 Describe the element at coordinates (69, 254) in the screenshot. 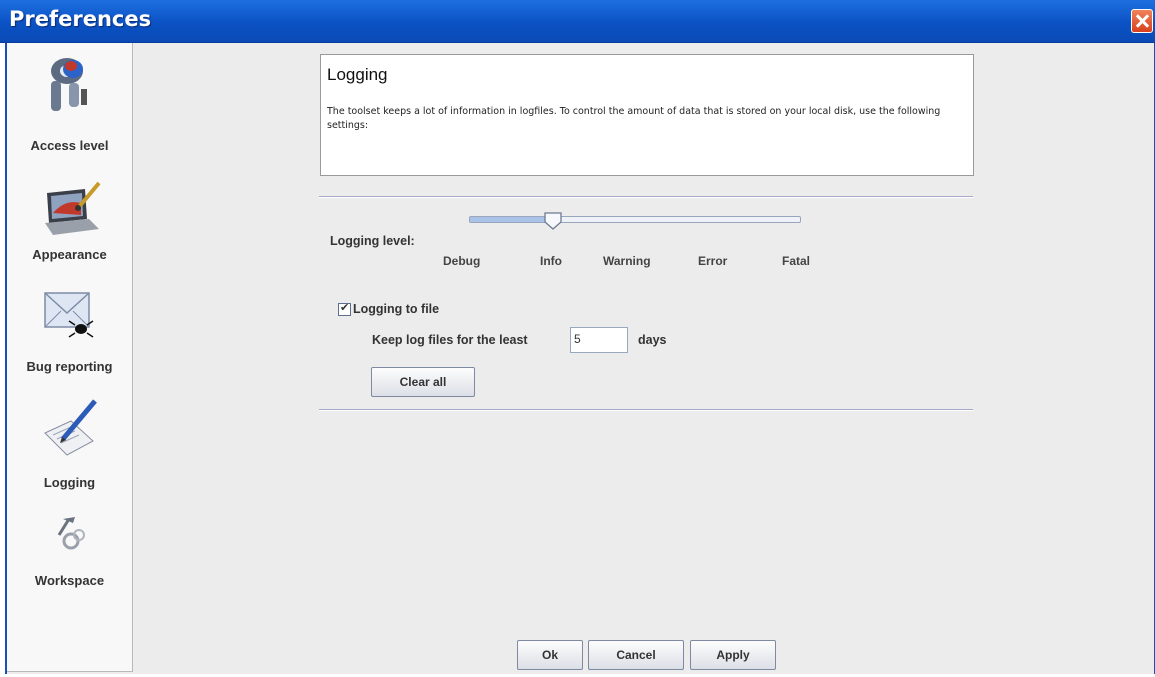

I see `sidebar-item-label: Appearance` at that location.